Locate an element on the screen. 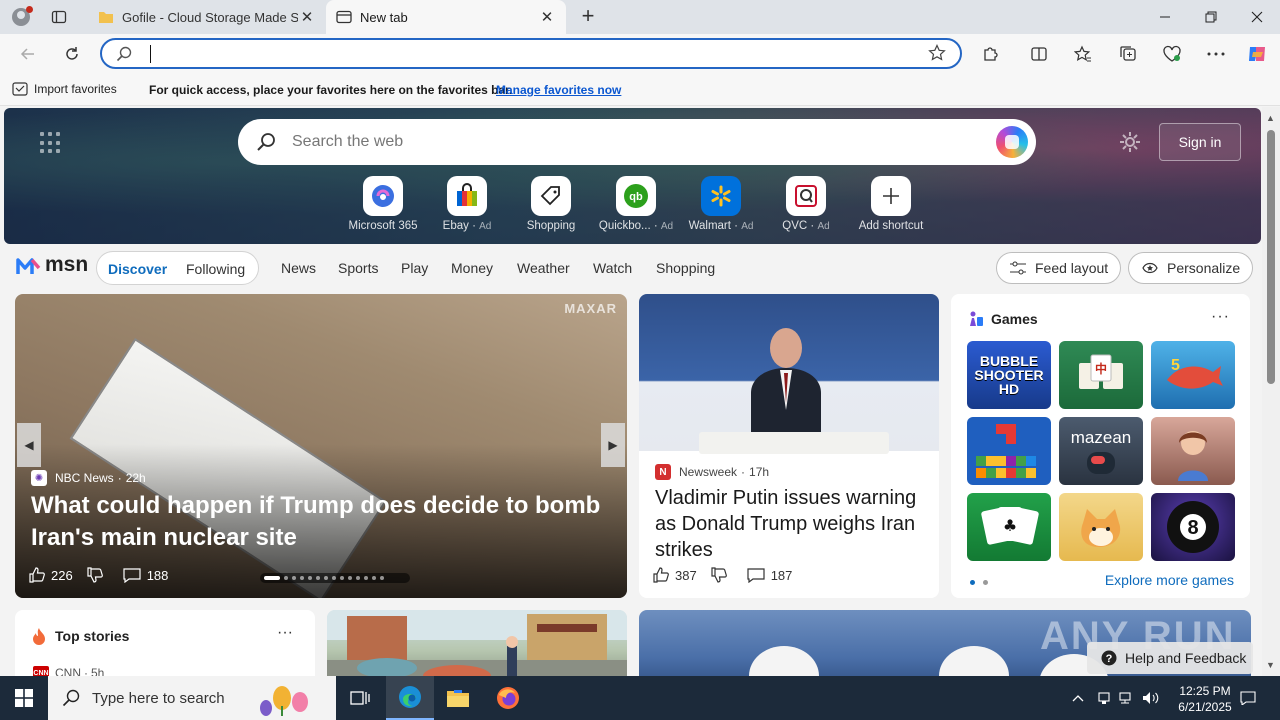 Image resolution: width=1280 pixels, height=720 pixels. new-tab-button: + is located at coordinates (588, 17).